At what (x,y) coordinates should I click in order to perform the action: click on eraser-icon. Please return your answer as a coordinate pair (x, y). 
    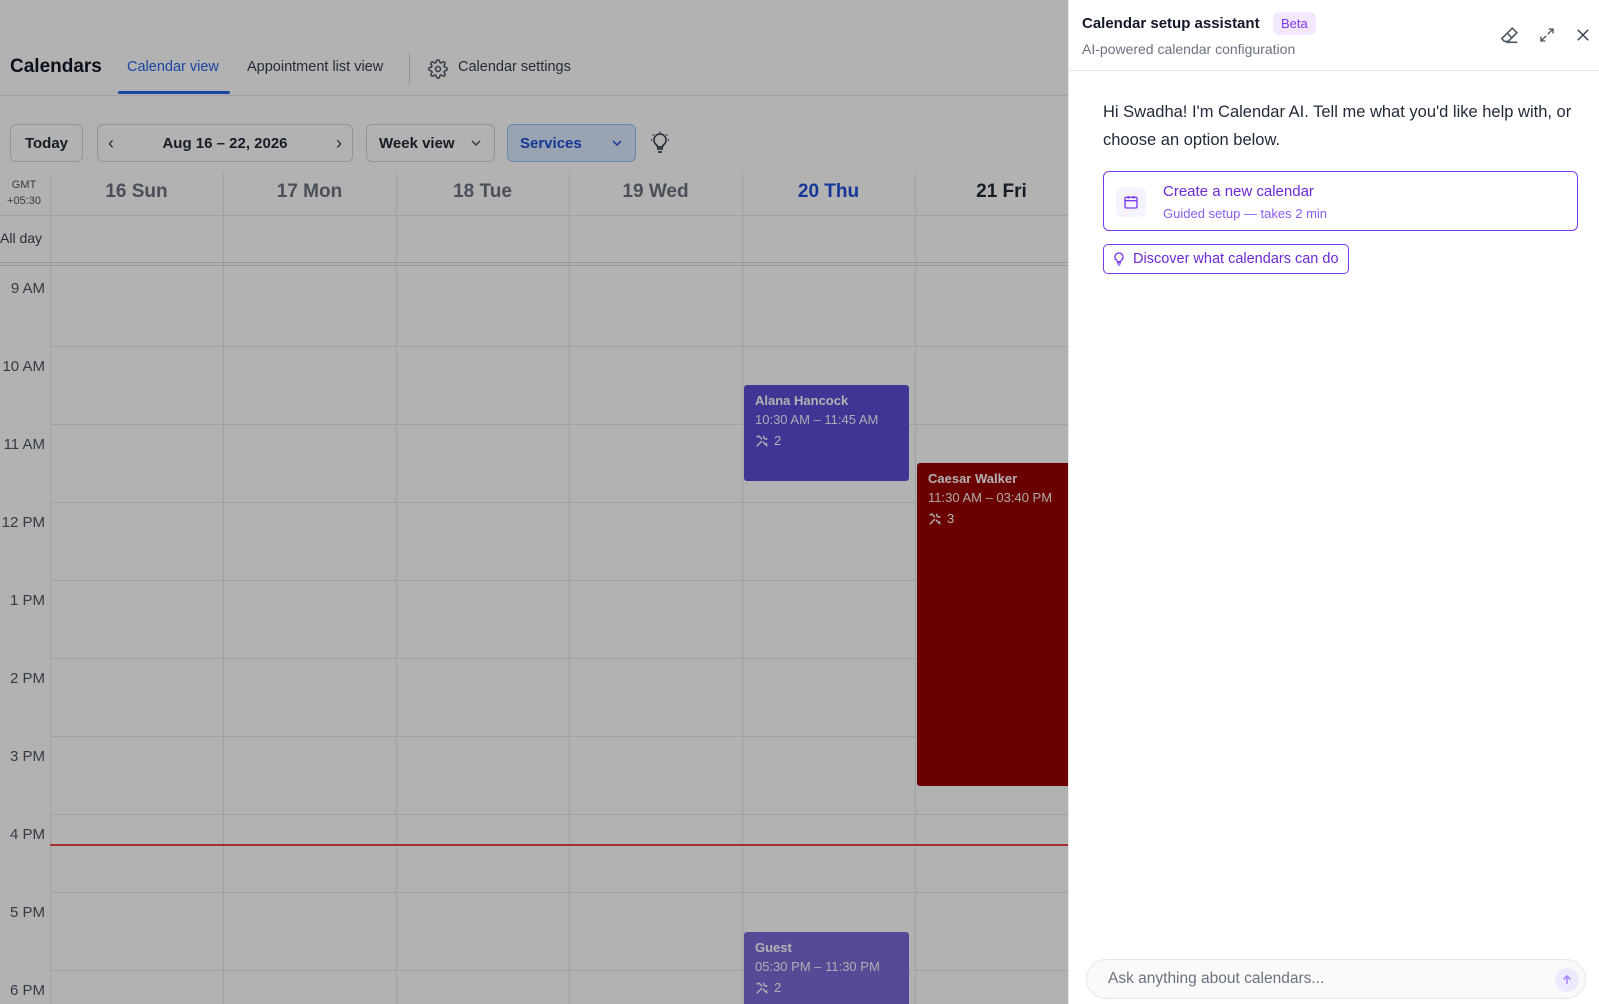
    Looking at the image, I should click on (1510, 35).